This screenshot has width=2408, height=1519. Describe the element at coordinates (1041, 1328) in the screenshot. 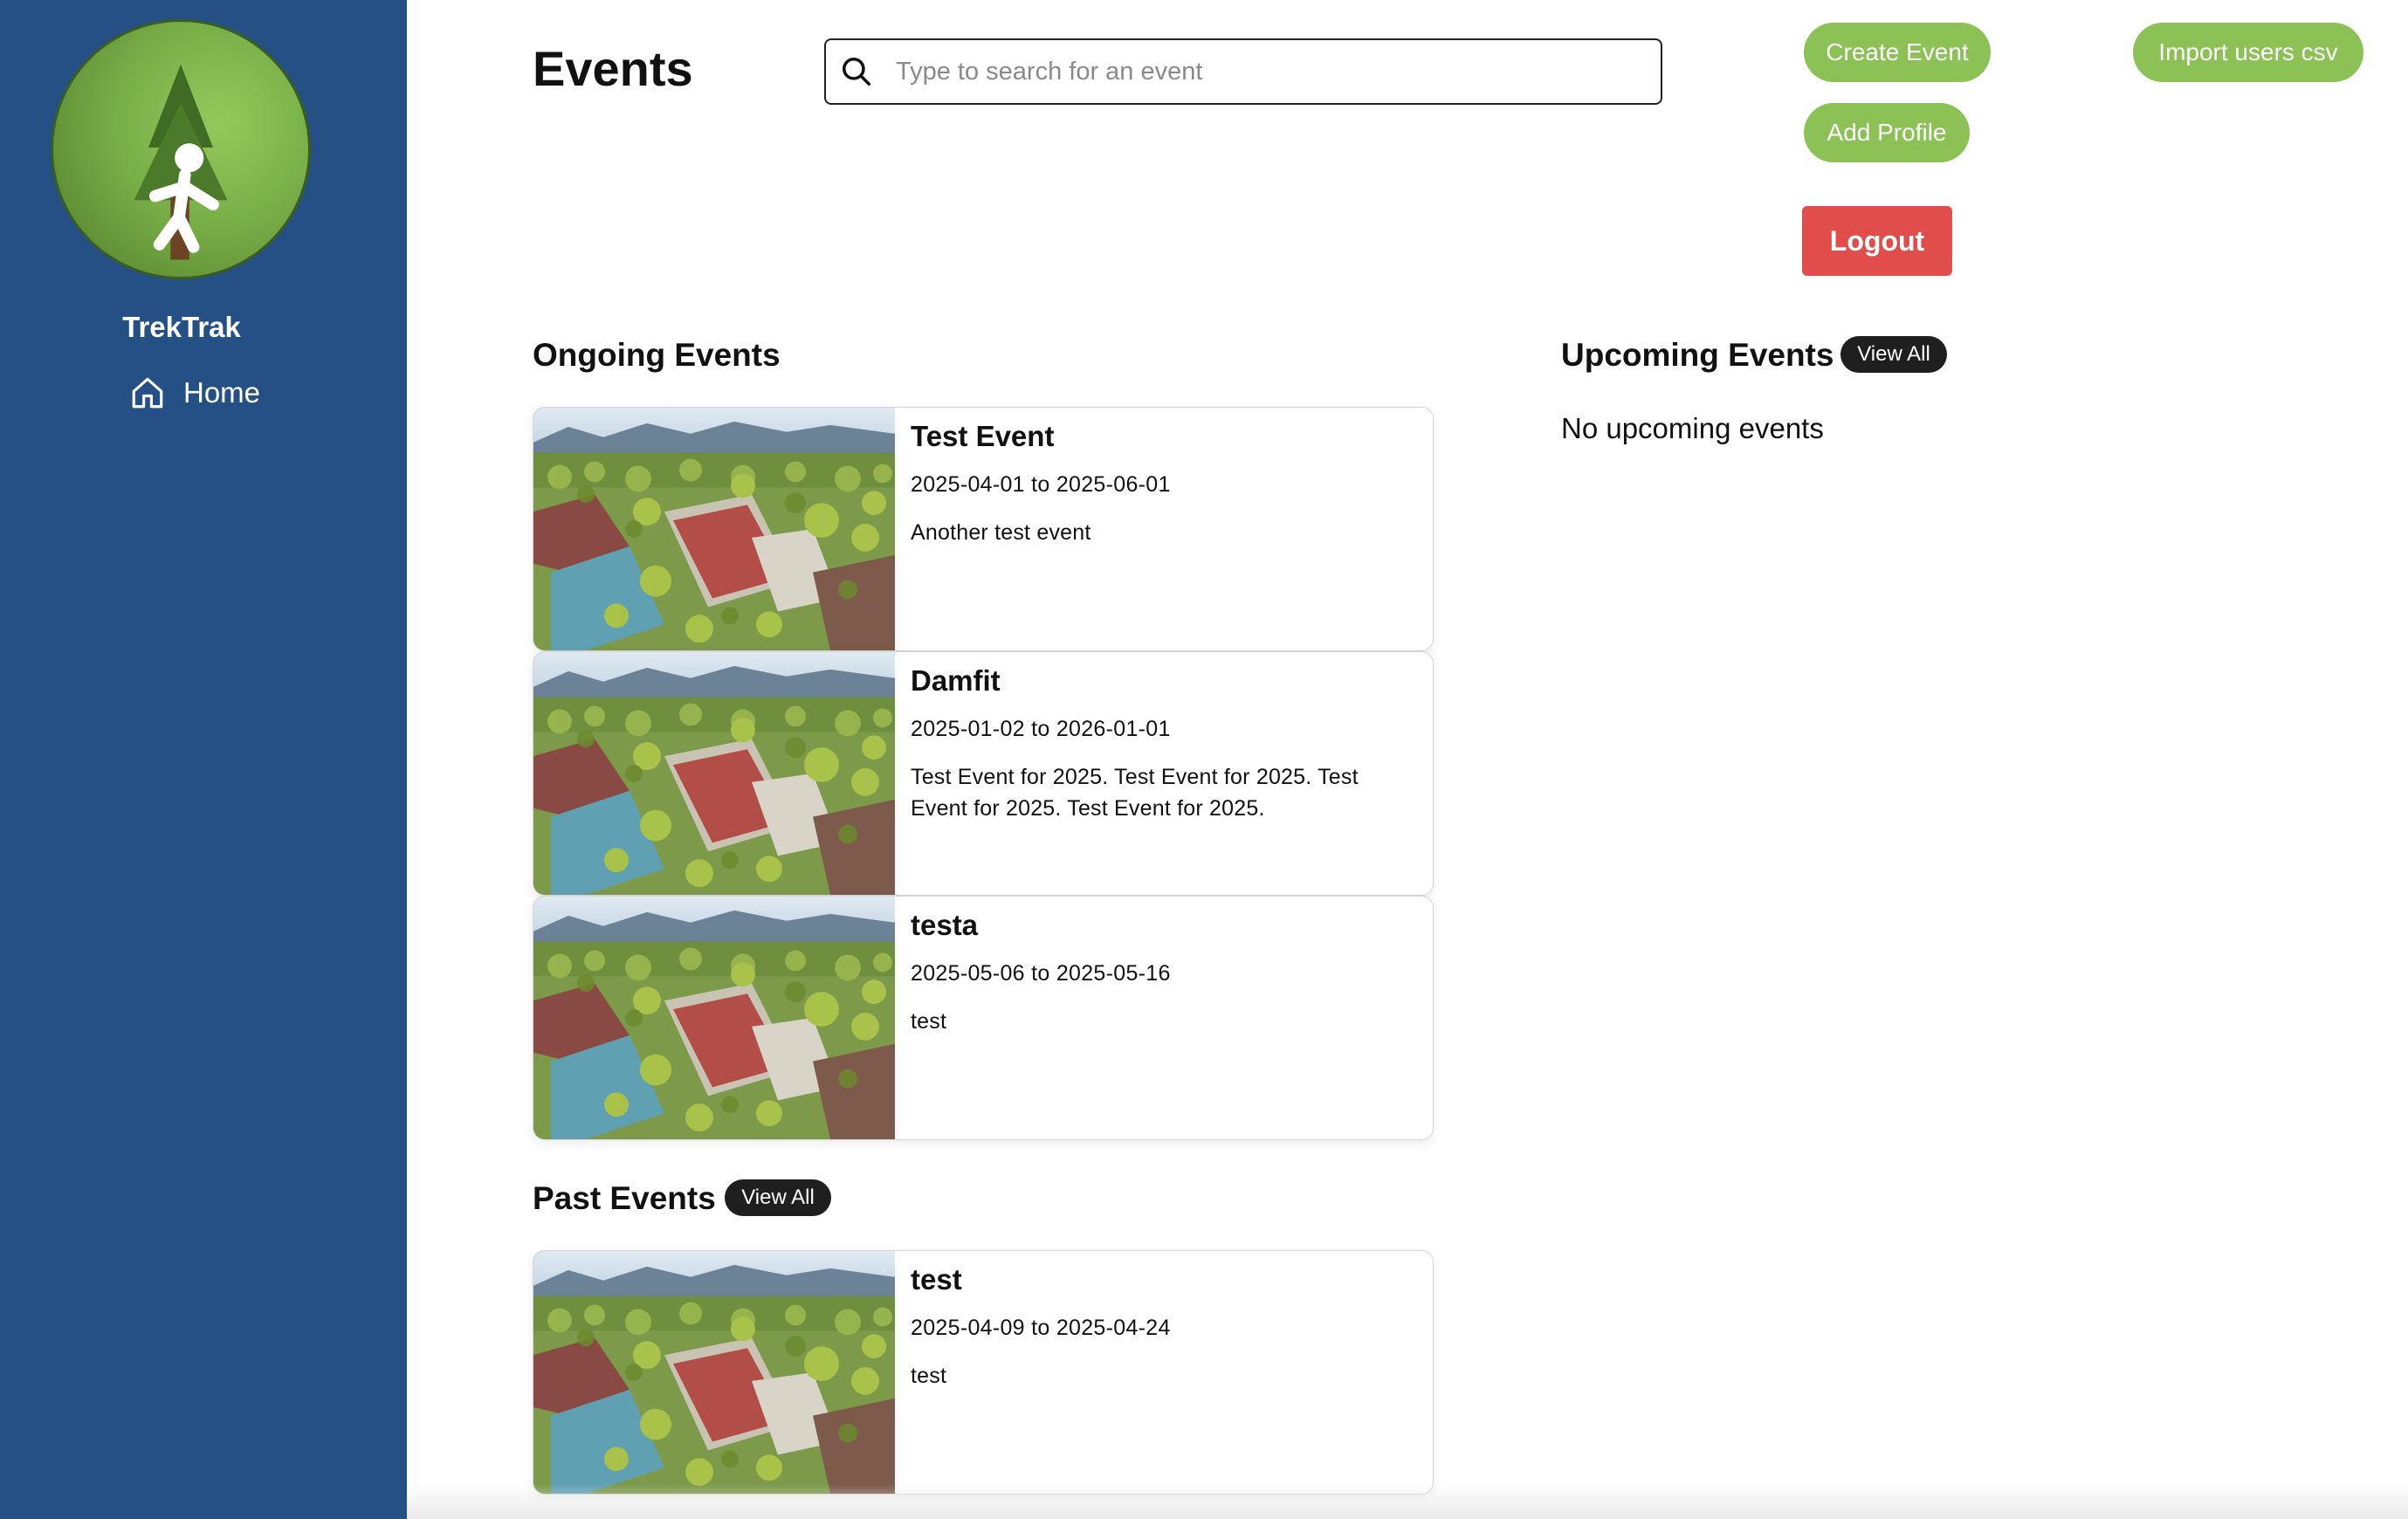

I see `event-dates: 2025-04-09 to 2025-04-24` at that location.